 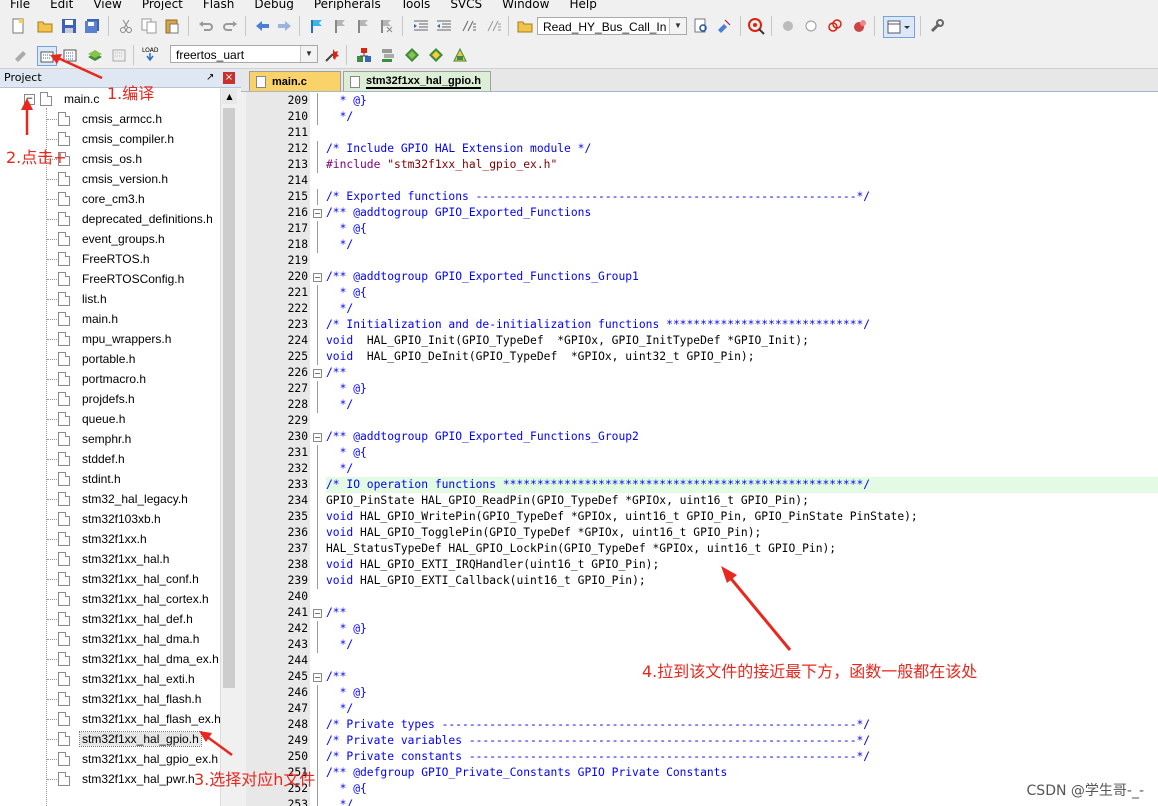 What do you see at coordinates (255, 779) in the screenshot?
I see `annotation-step3: 3.选择对应h文件` at bounding box center [255, 779].